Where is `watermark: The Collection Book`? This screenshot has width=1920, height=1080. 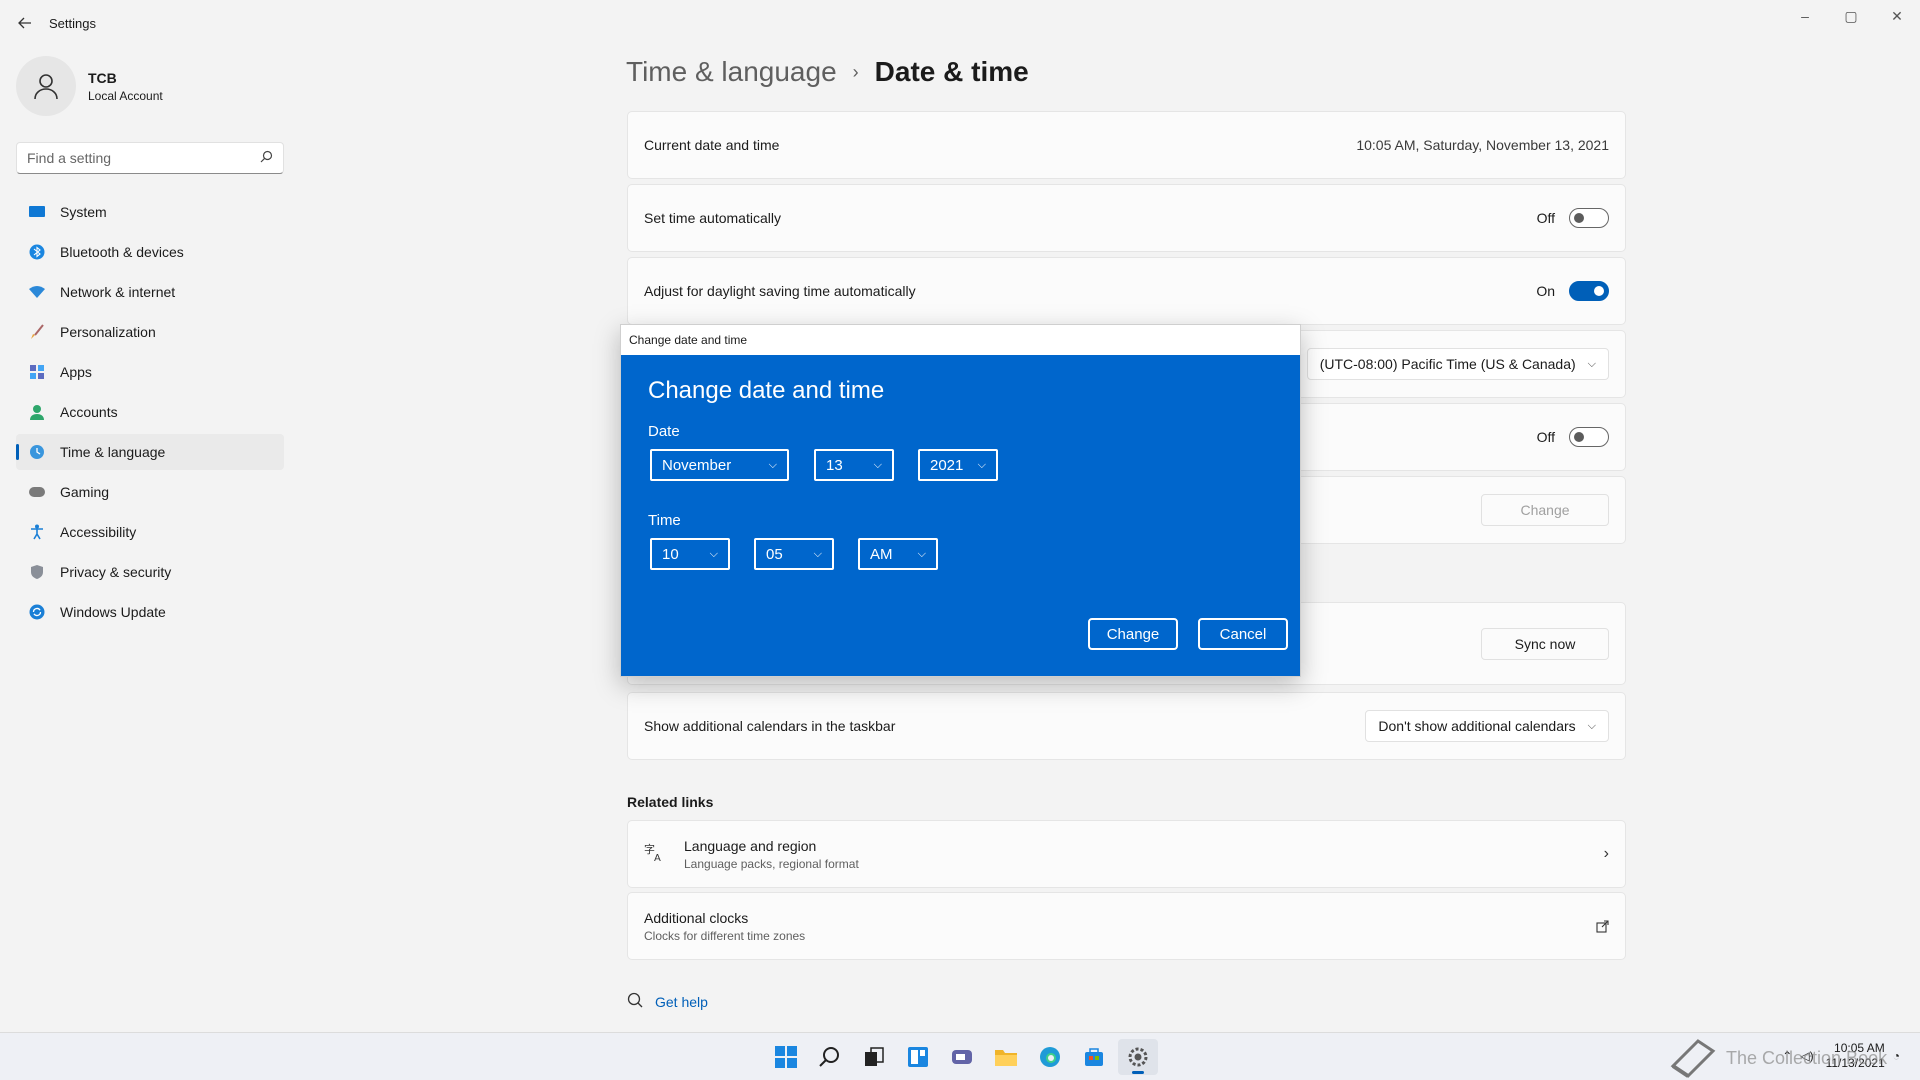
watermark: The Collection Book is located at coordinates (1777, 1058).